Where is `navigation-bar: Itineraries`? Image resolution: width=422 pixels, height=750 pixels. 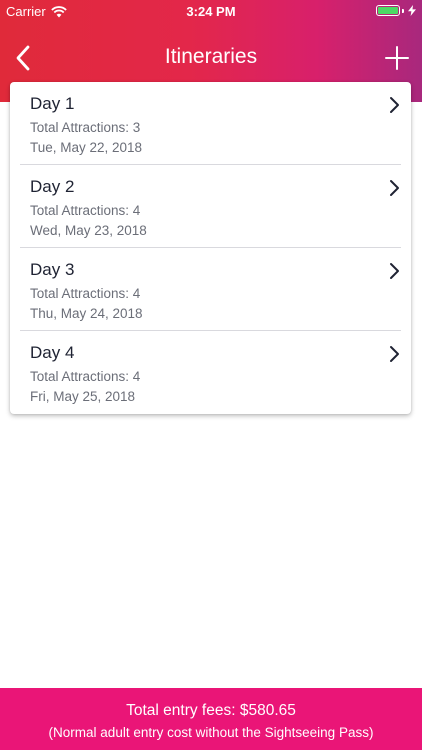 navigation-bar: Itineraries is located at coordinates (211, 58).